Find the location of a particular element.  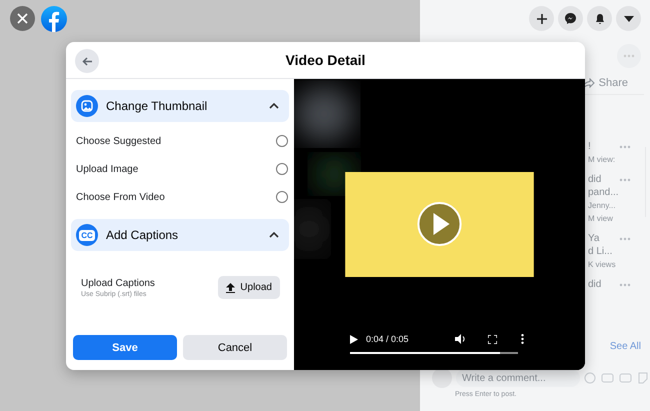

cancel-button: Cancel is located at coordinates (235, 347).